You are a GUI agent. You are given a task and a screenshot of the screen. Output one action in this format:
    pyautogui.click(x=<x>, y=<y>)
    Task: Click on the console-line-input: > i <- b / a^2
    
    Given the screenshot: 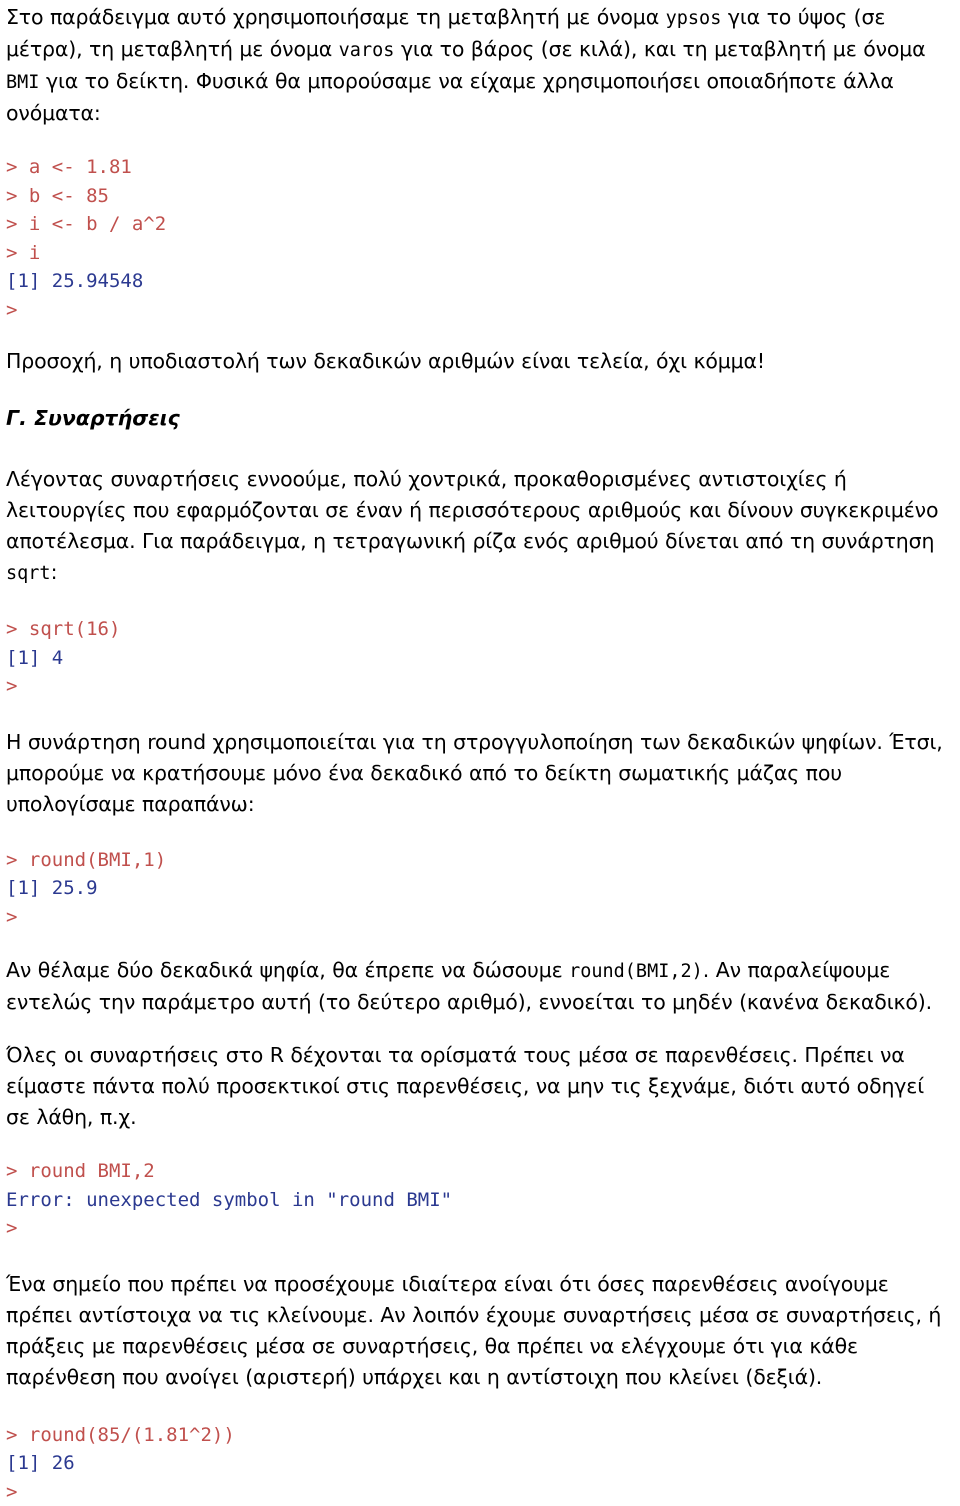 What is the action you would take?
    pyautogui.click(x=480, y=224)
    